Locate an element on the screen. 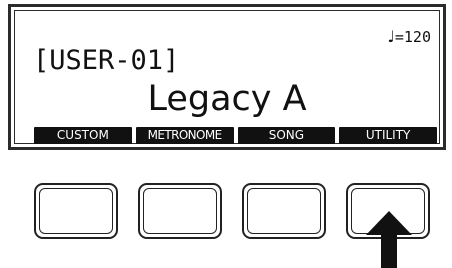 This screenshot has width=452, height=268. tempo-value: =120 is located at coordinates (412, 37).